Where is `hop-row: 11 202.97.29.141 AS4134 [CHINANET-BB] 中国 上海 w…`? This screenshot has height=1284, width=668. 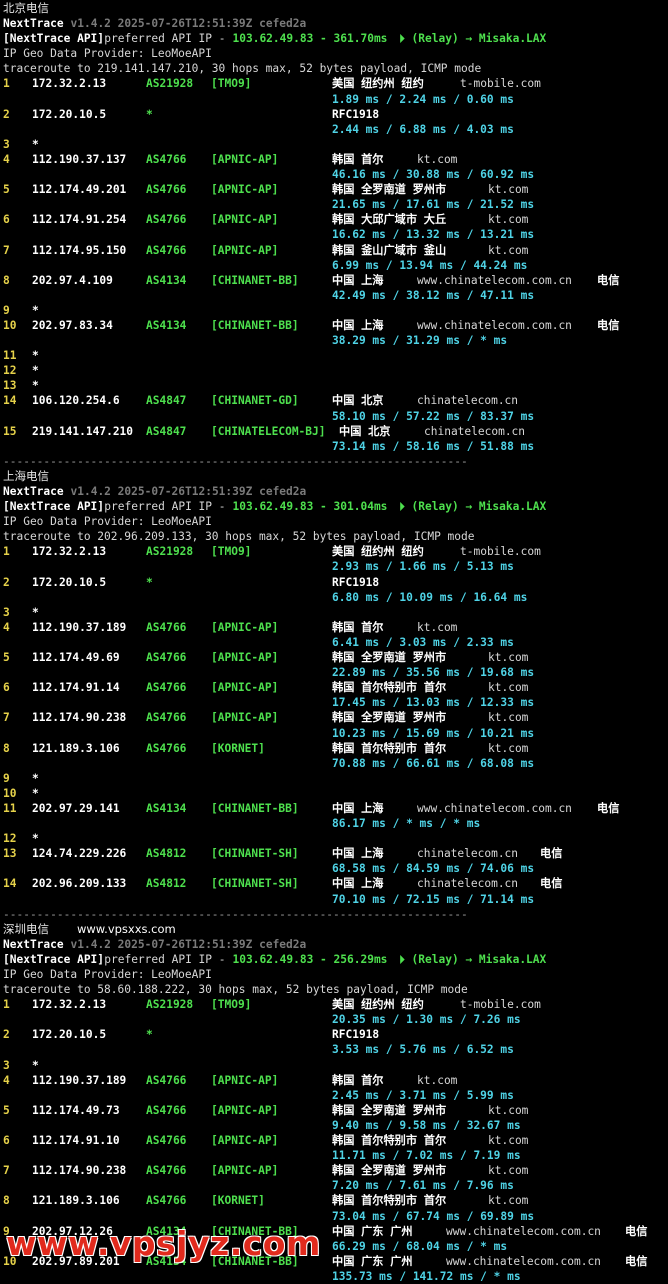
hop-row: 11 202.97.29.141 AS4134 [CHINANET-BB] 中国 上海 w… is located at coordinates (335, 808).